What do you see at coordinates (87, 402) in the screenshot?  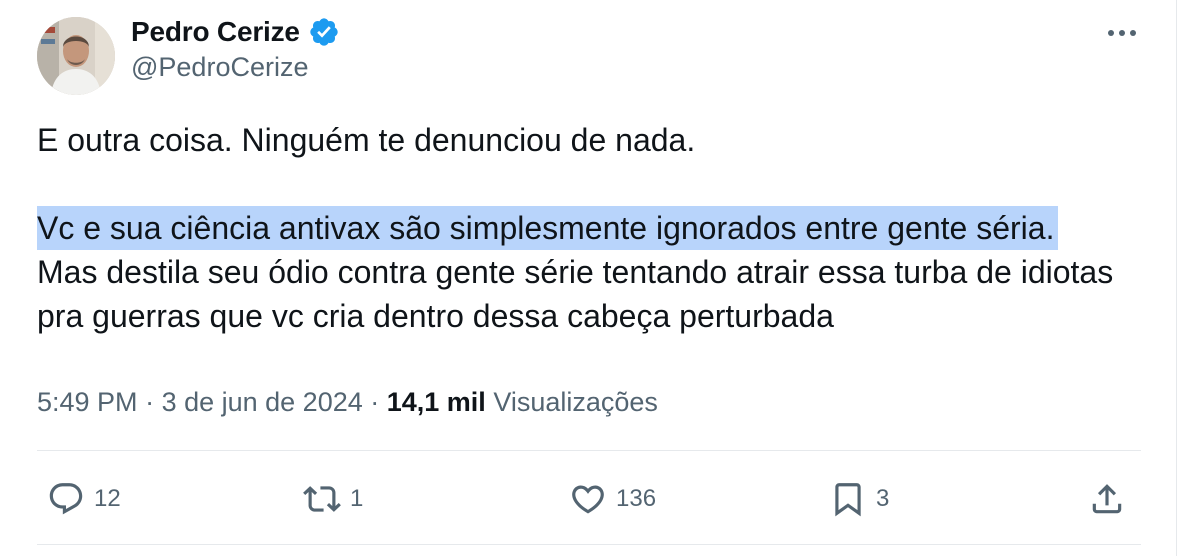 I see `tweet-time: 5:49 PM` at bounding box center [87, 402].